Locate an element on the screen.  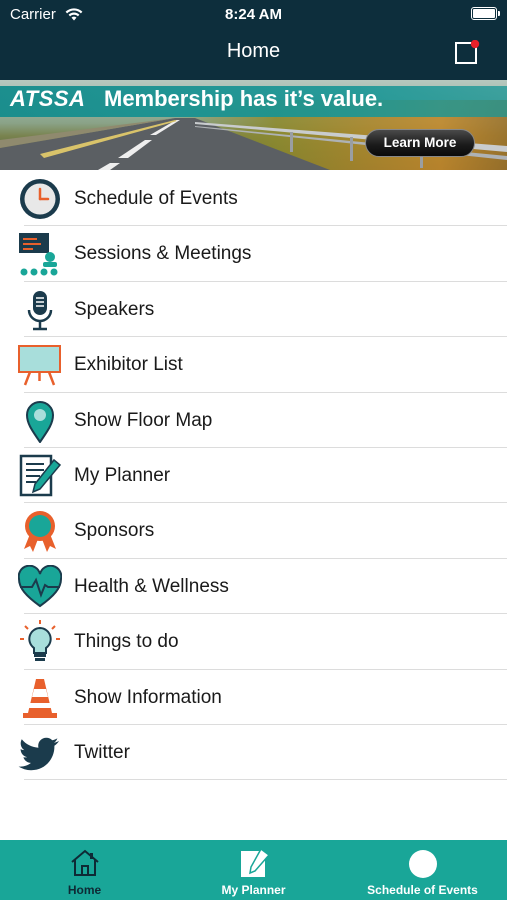
clock-icon is located at coordinates (40, 199).